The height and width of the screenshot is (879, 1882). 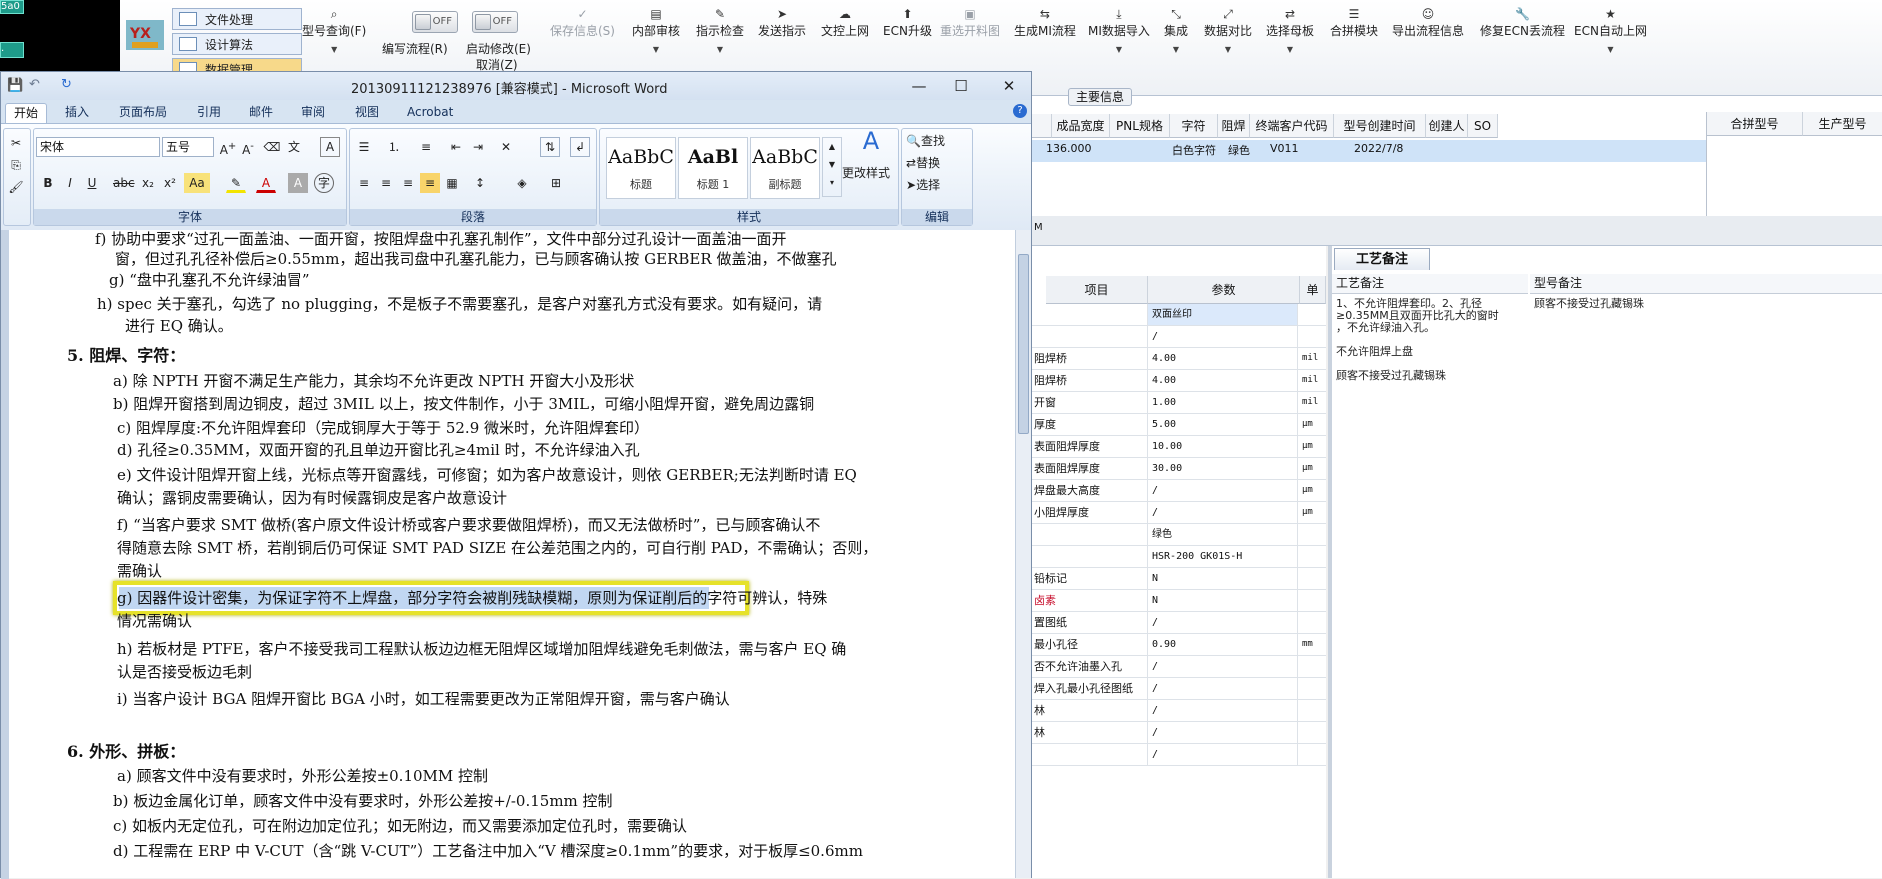 I want to click on grid-header: 阻焊, so click(x=1234, y=126).